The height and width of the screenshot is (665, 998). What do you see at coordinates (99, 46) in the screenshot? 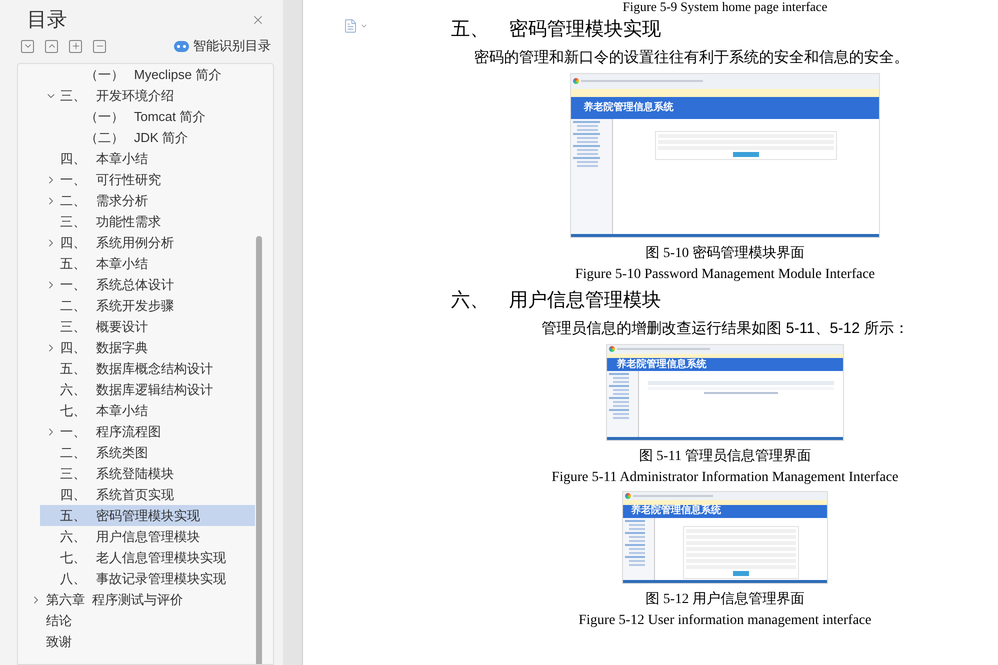
I see `minus-icon` at bounding box center [99, 46].